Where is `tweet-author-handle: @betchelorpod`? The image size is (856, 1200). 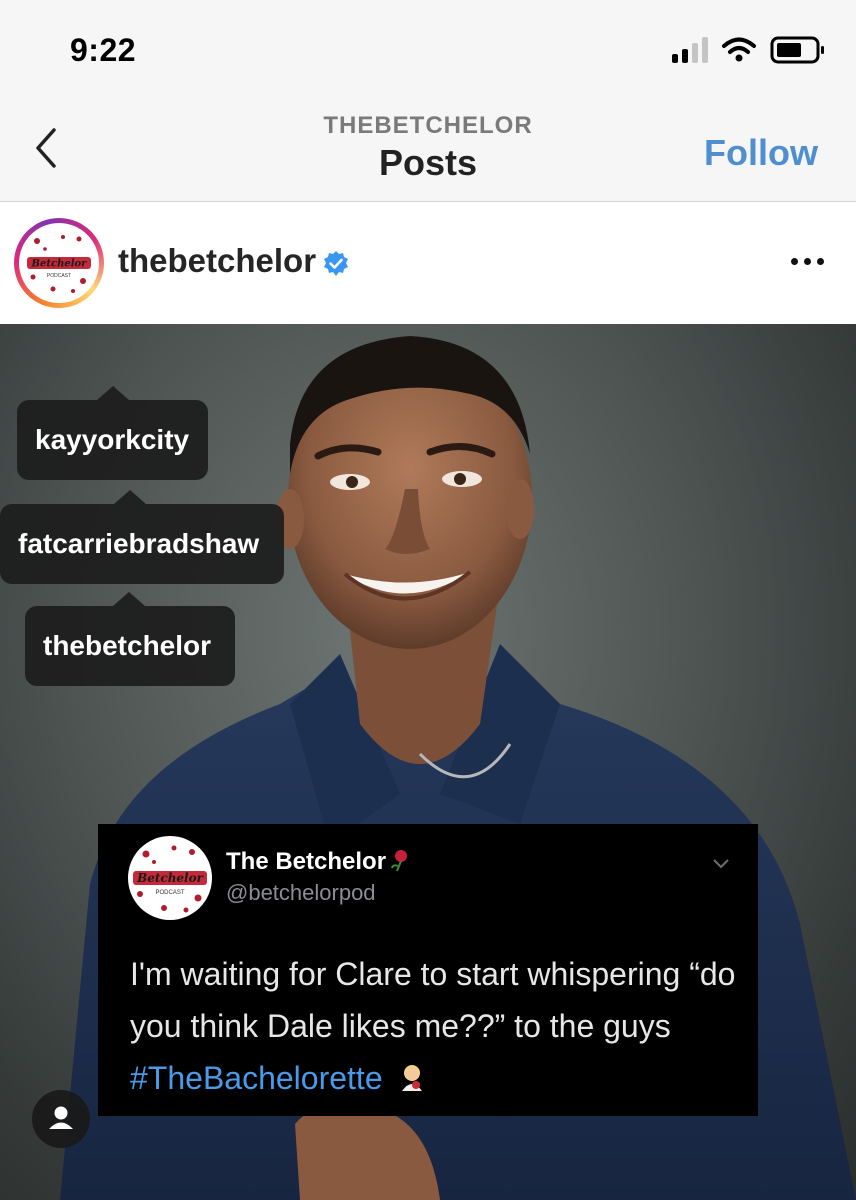
tweet-author-handle: @betchelorpod is located at coordinates (301, 892).